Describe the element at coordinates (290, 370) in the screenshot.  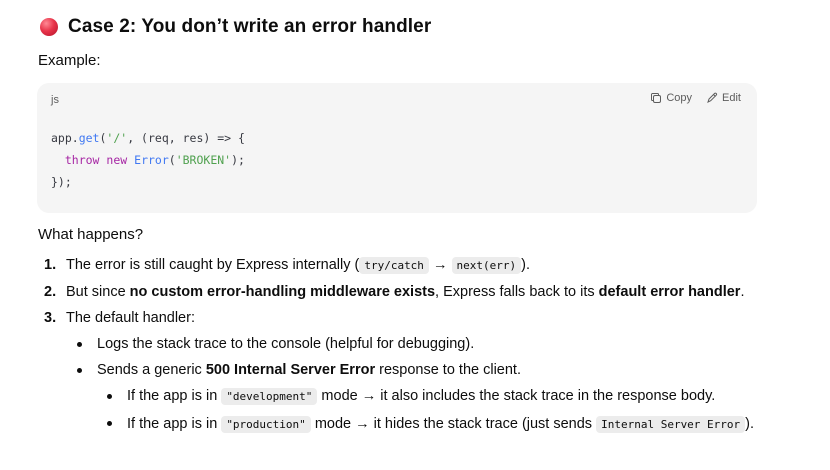
I see `bold-text: 500 Internal Server Error` at that location.